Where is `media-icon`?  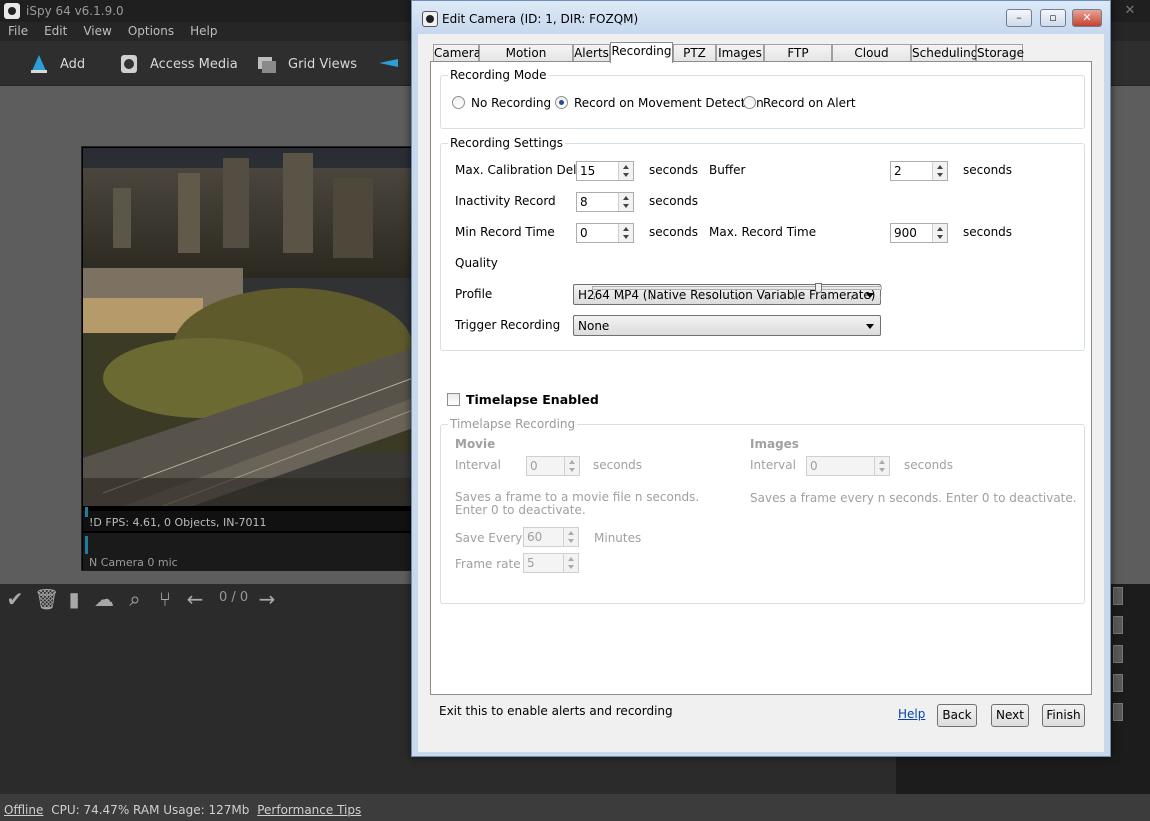
media-icon is located at coordinates (129, 64).